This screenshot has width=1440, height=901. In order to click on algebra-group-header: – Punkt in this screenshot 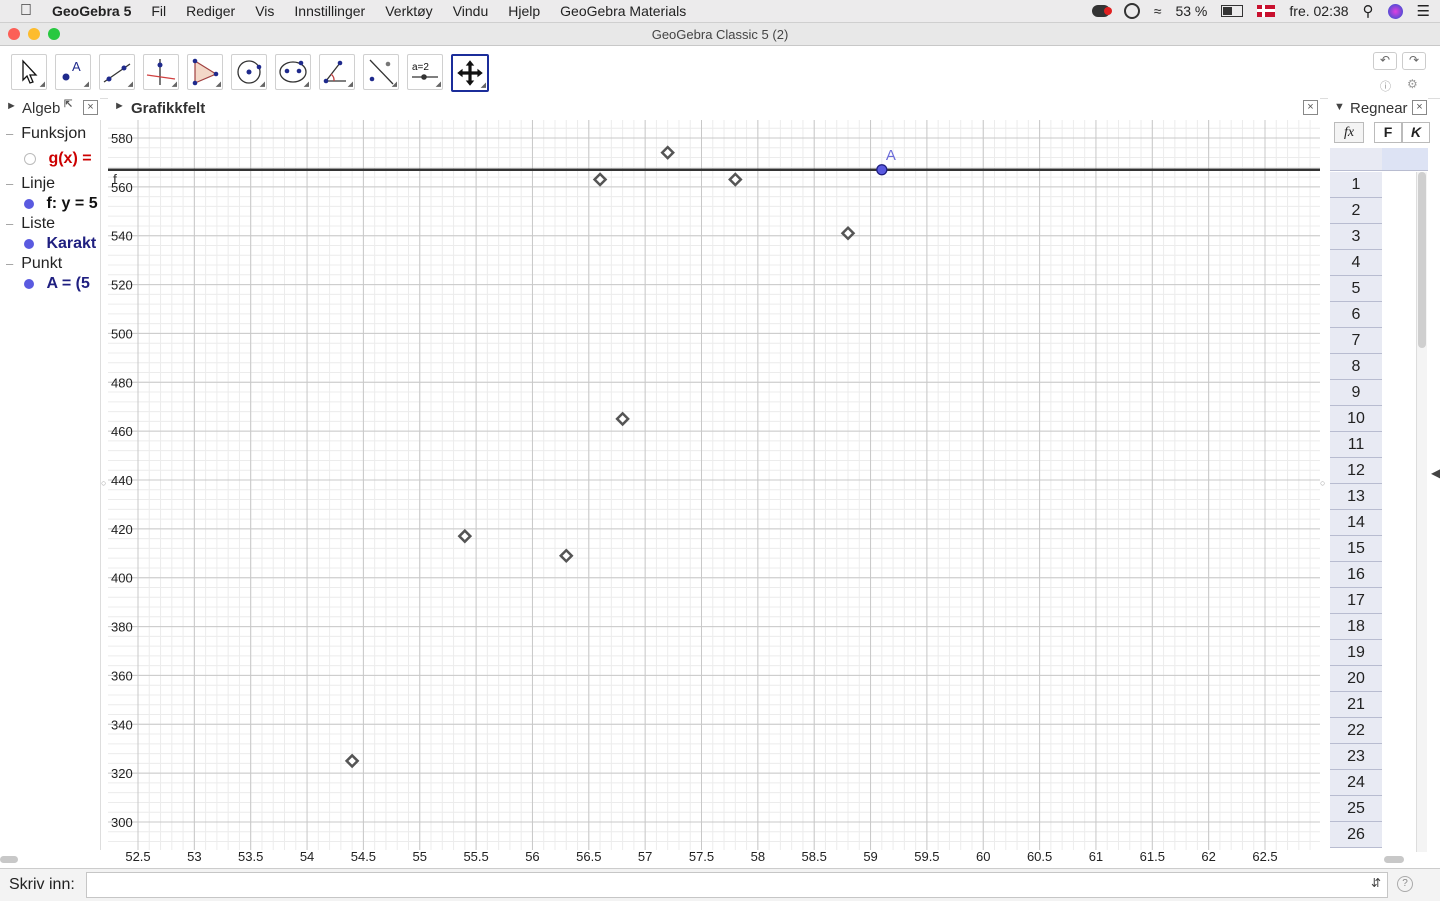, I will do `click(34, 264)`.